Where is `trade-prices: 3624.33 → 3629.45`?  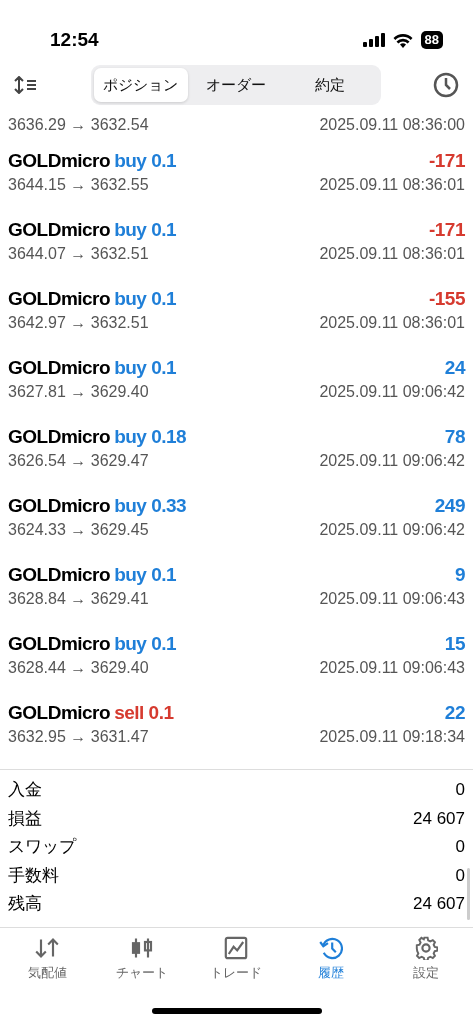
trade-prices: 3624.33 → 3629.45 is located at coordinates (78, 530).